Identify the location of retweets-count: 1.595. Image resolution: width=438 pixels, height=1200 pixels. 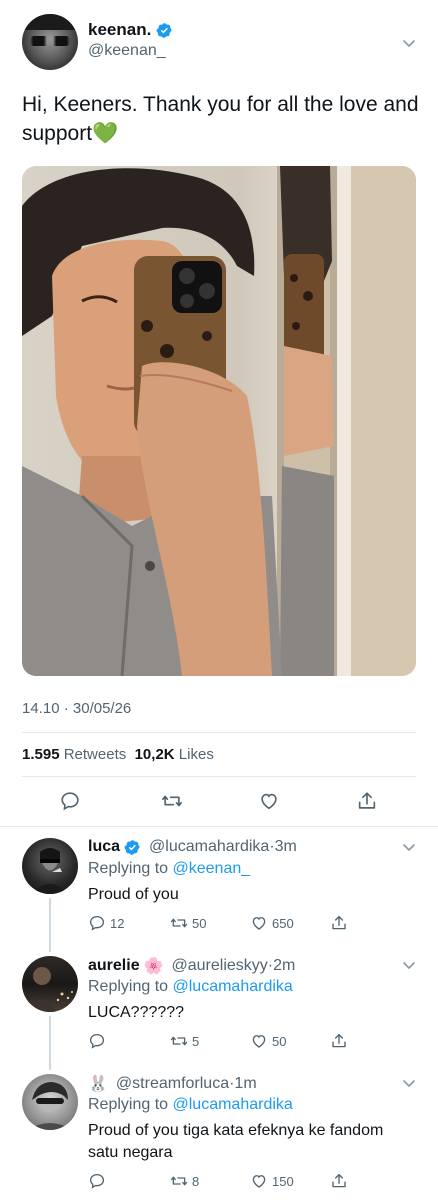
(41, 754).